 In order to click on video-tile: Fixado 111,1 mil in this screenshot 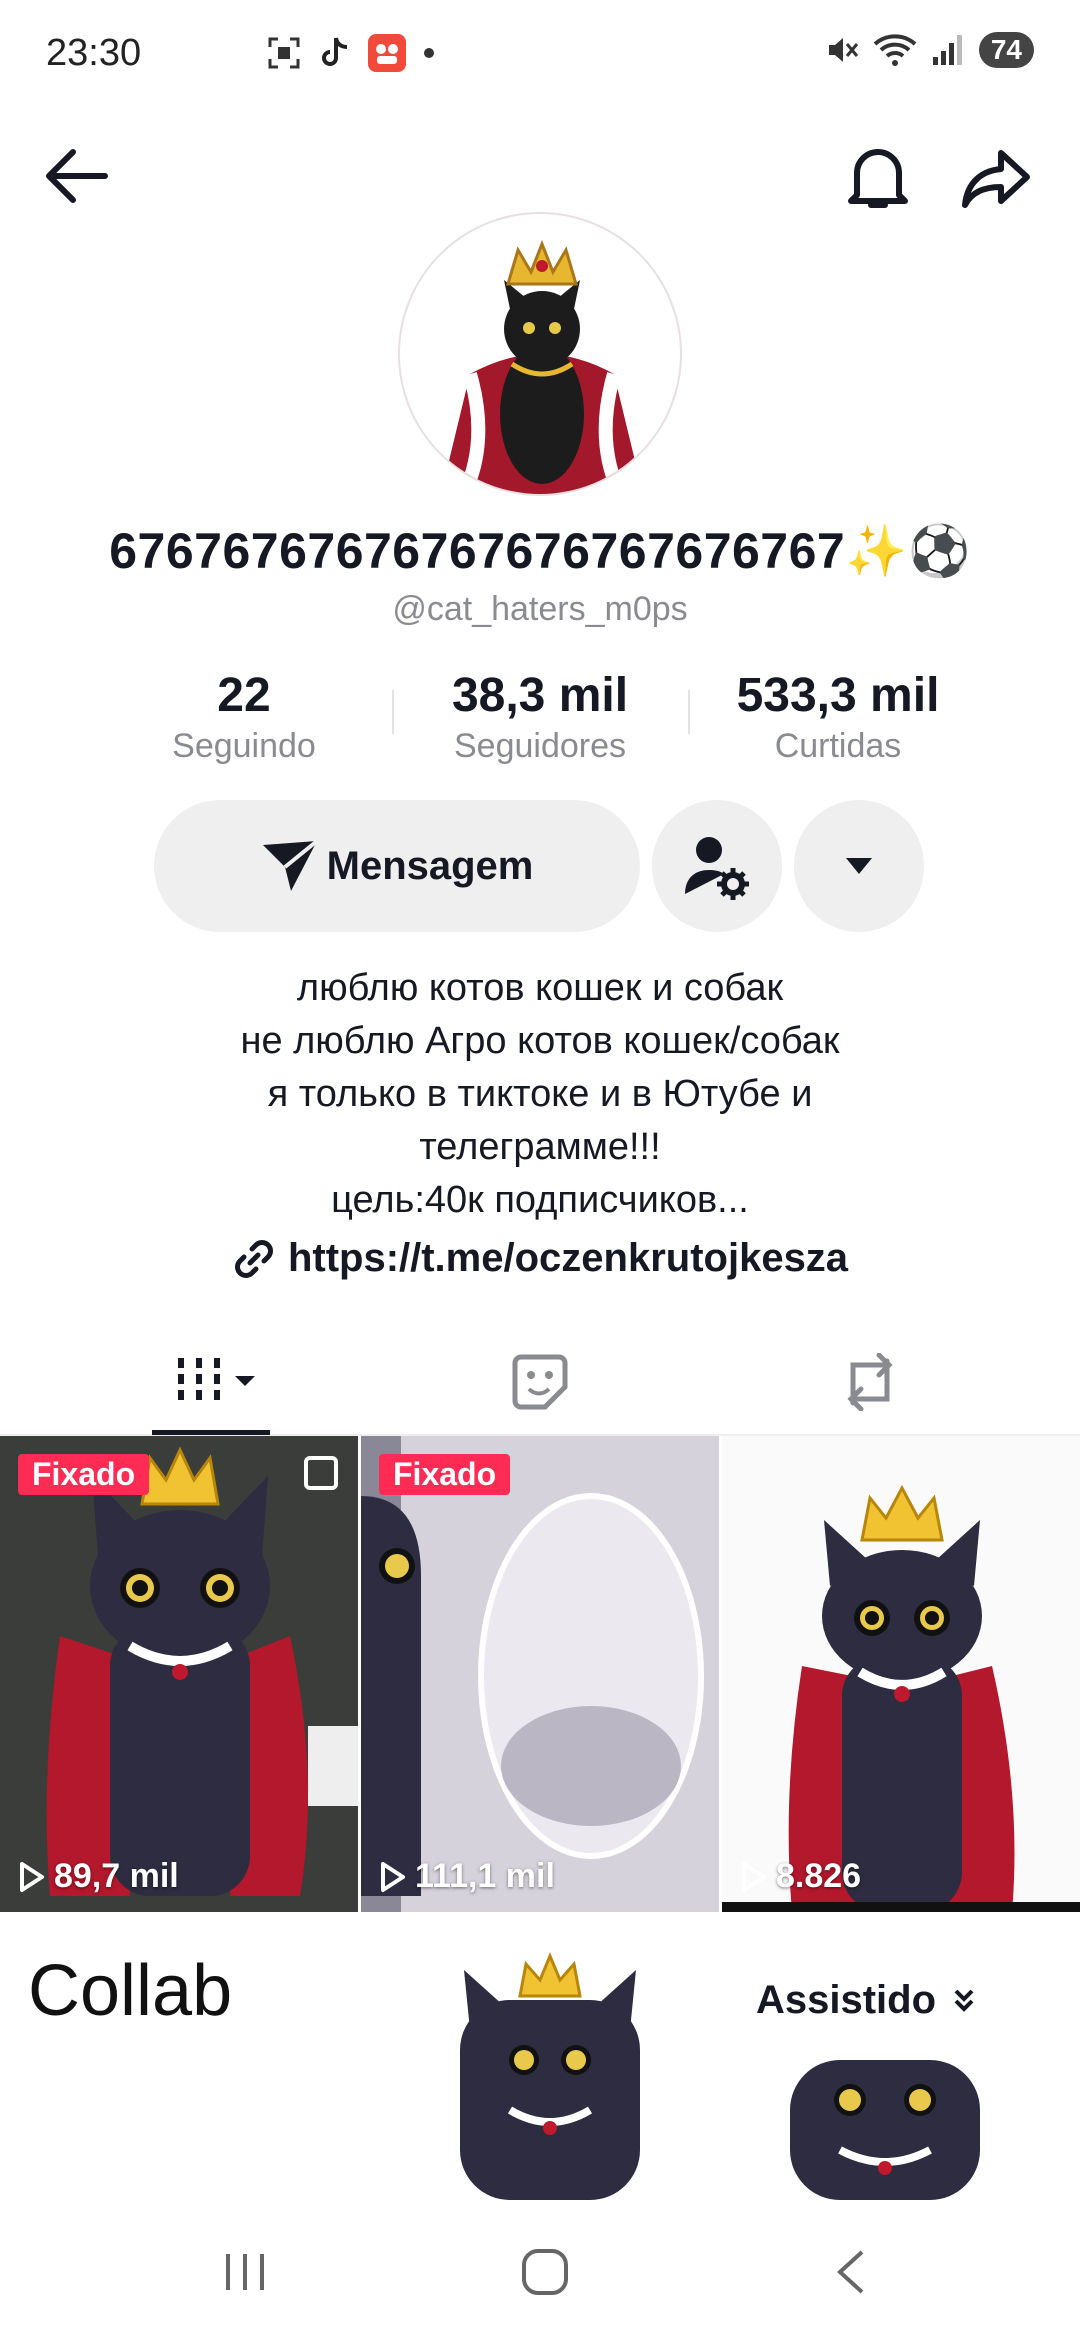, I will do `click(540, 1674)`.